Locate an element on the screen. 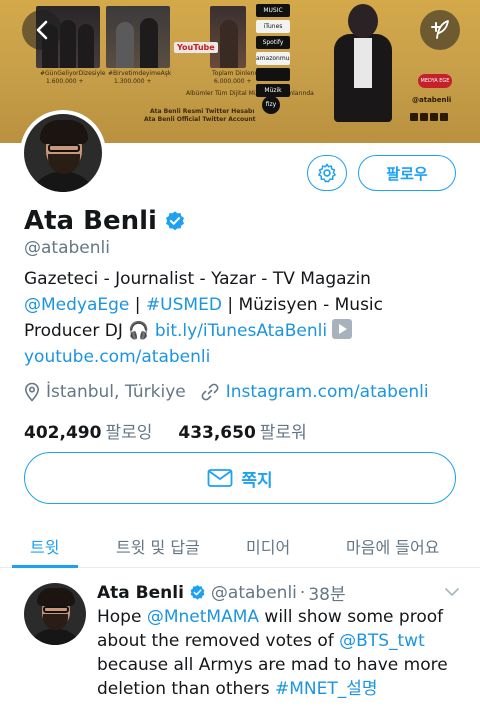 The height and width of the screenshot is (711, 480). profile-handle: @atabenli is located at coordinates (67, 248).